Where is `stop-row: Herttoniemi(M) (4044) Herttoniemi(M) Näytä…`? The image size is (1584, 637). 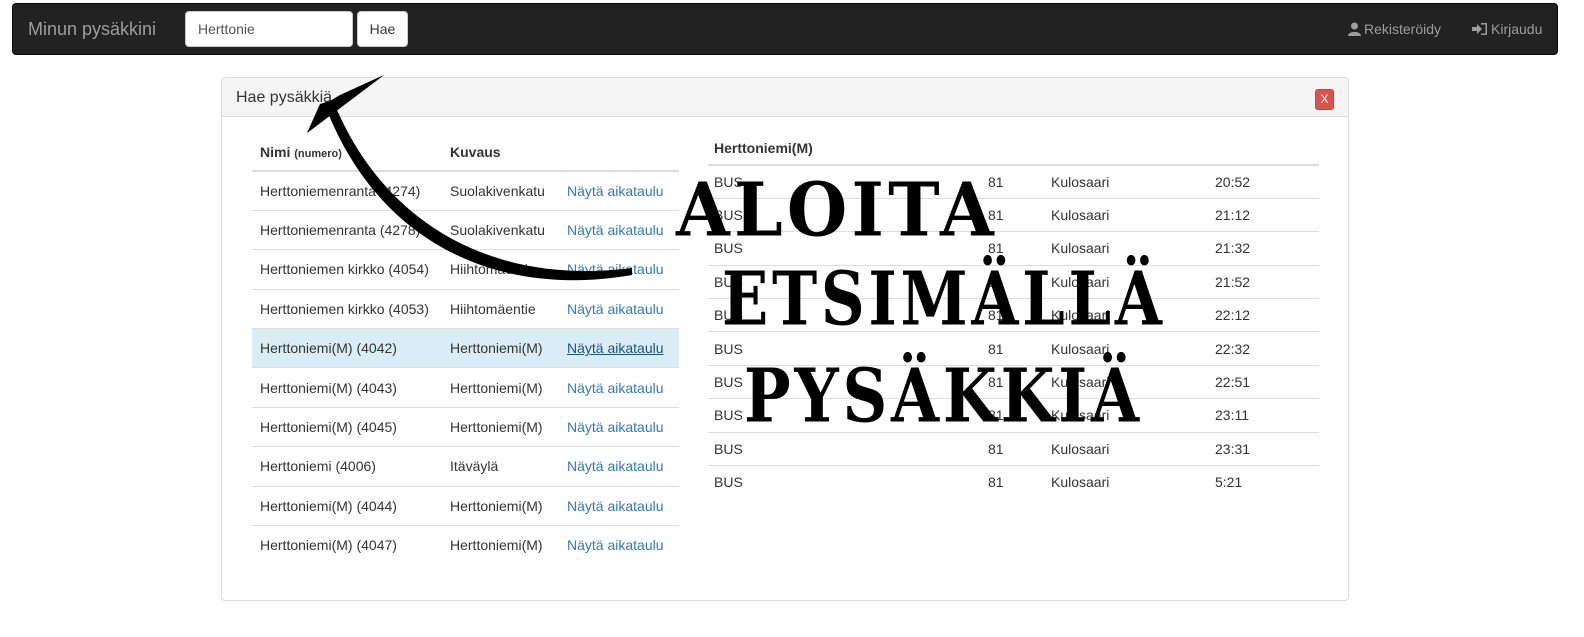 stop-row: Herttoniemi(M) (4044) Herttoniemi(M) Näytä… is located at coordinates (465, 505).